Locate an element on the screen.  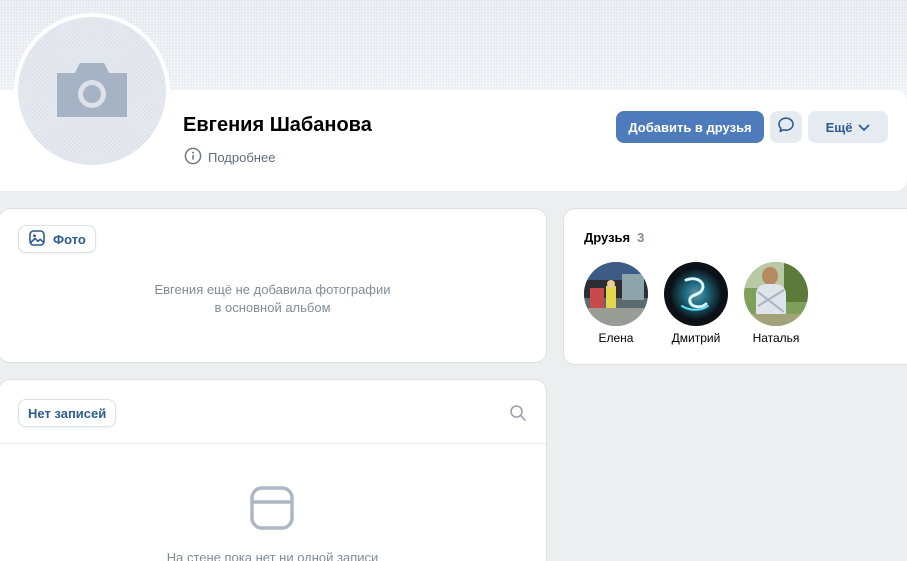
empty-wall-icon is located at coordinates (272, 510).